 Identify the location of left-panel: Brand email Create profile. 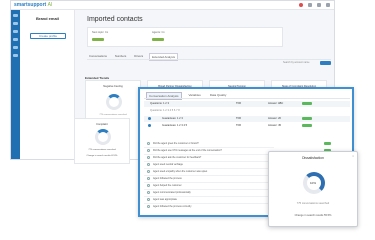
(47, 84).